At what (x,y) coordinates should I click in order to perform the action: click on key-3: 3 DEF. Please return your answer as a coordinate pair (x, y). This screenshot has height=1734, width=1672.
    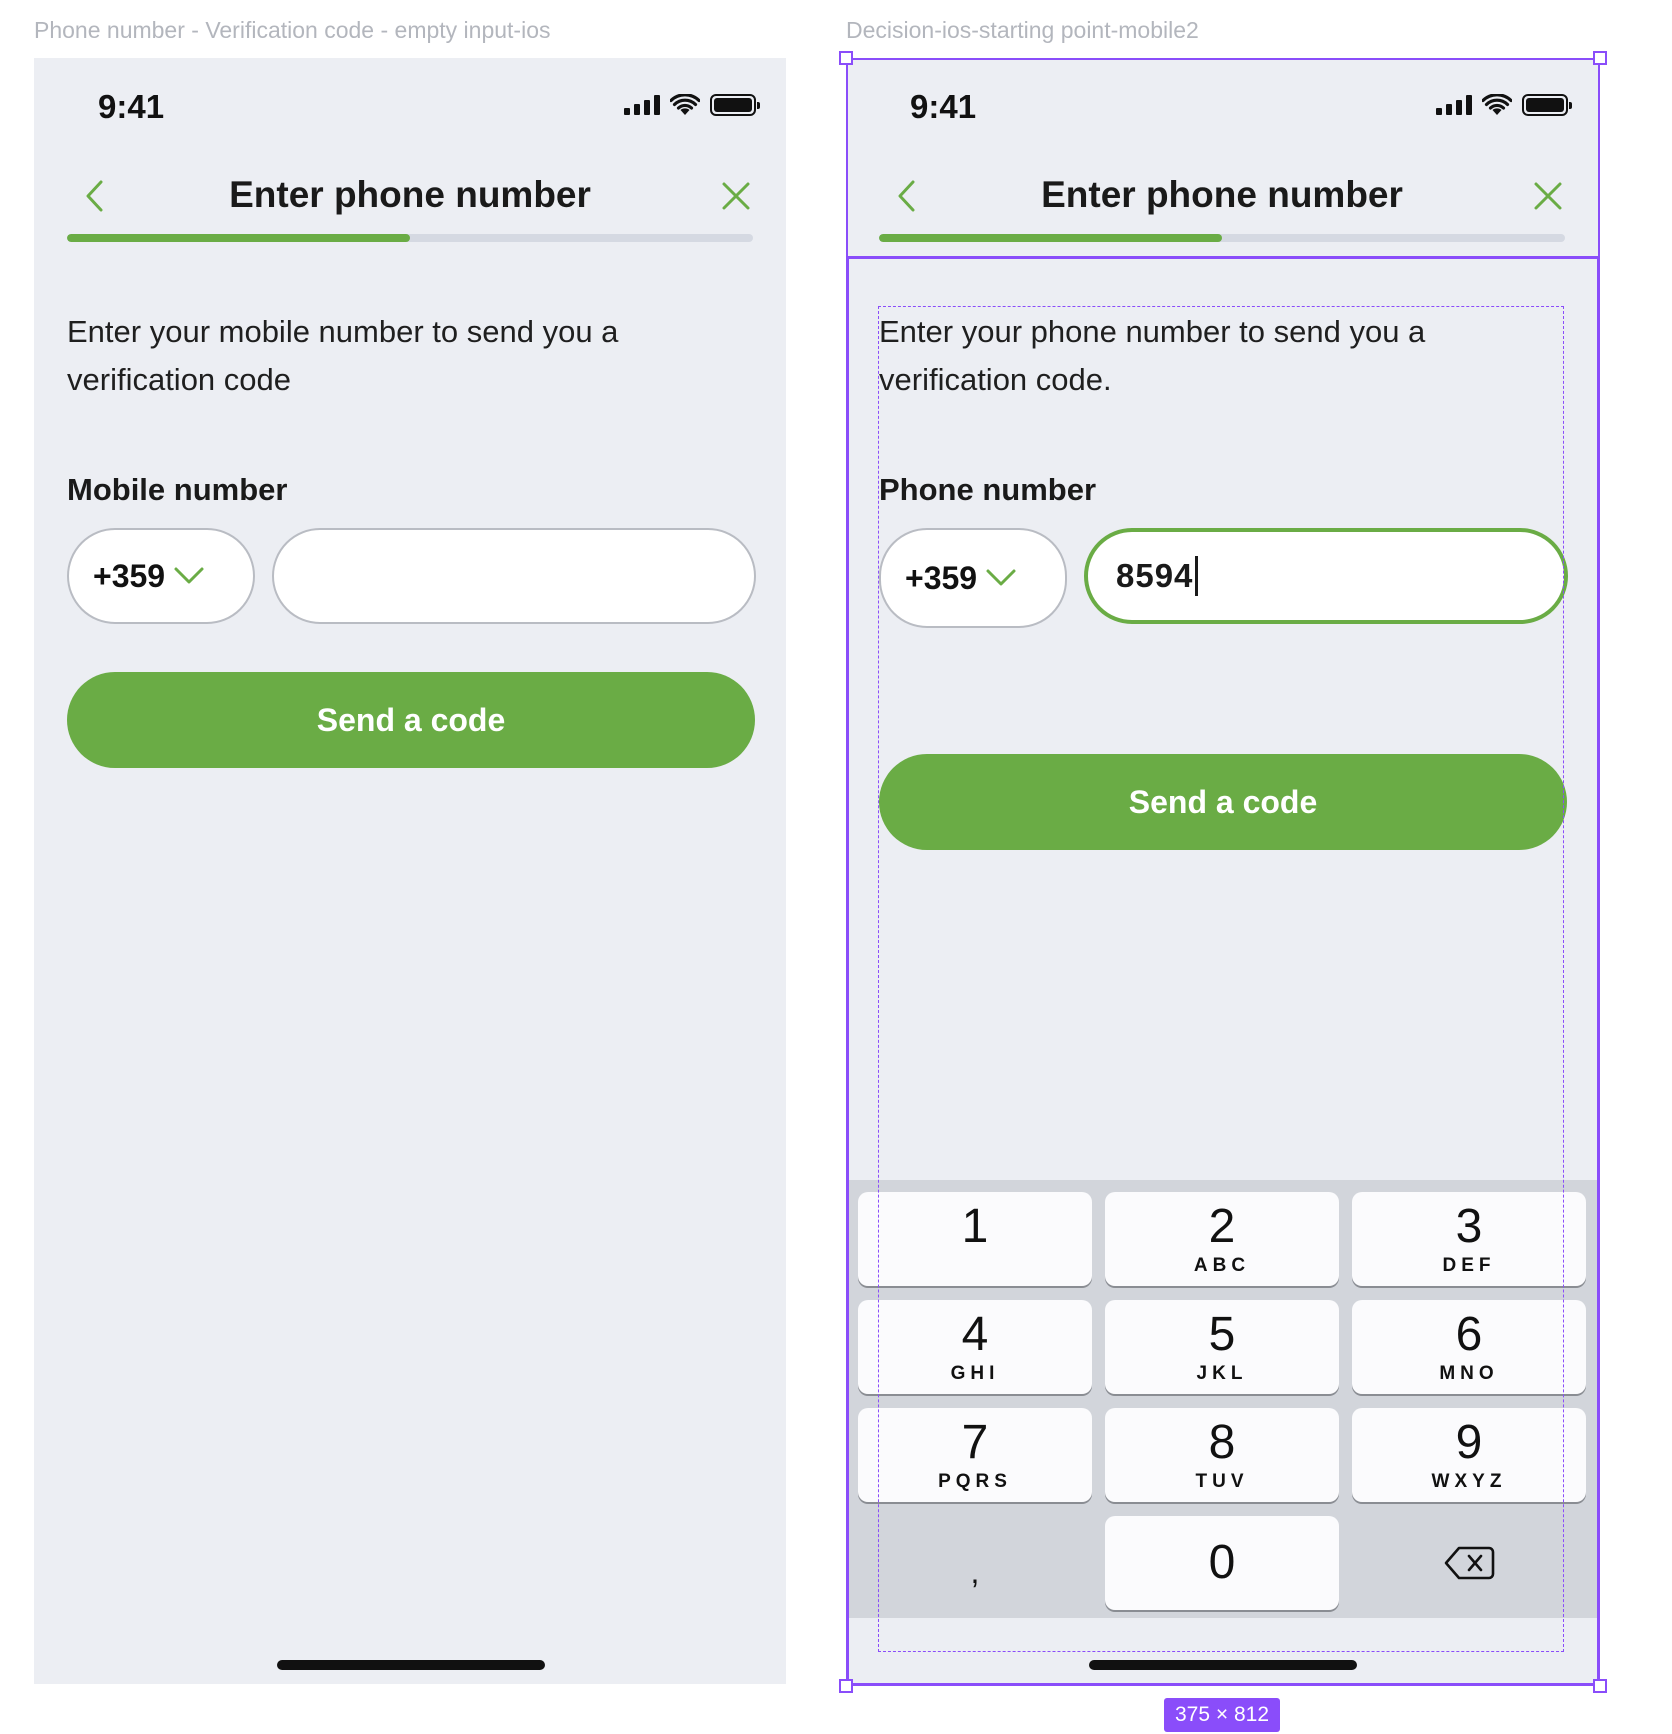
    Looking at the image, I should click on (1469, 1239).